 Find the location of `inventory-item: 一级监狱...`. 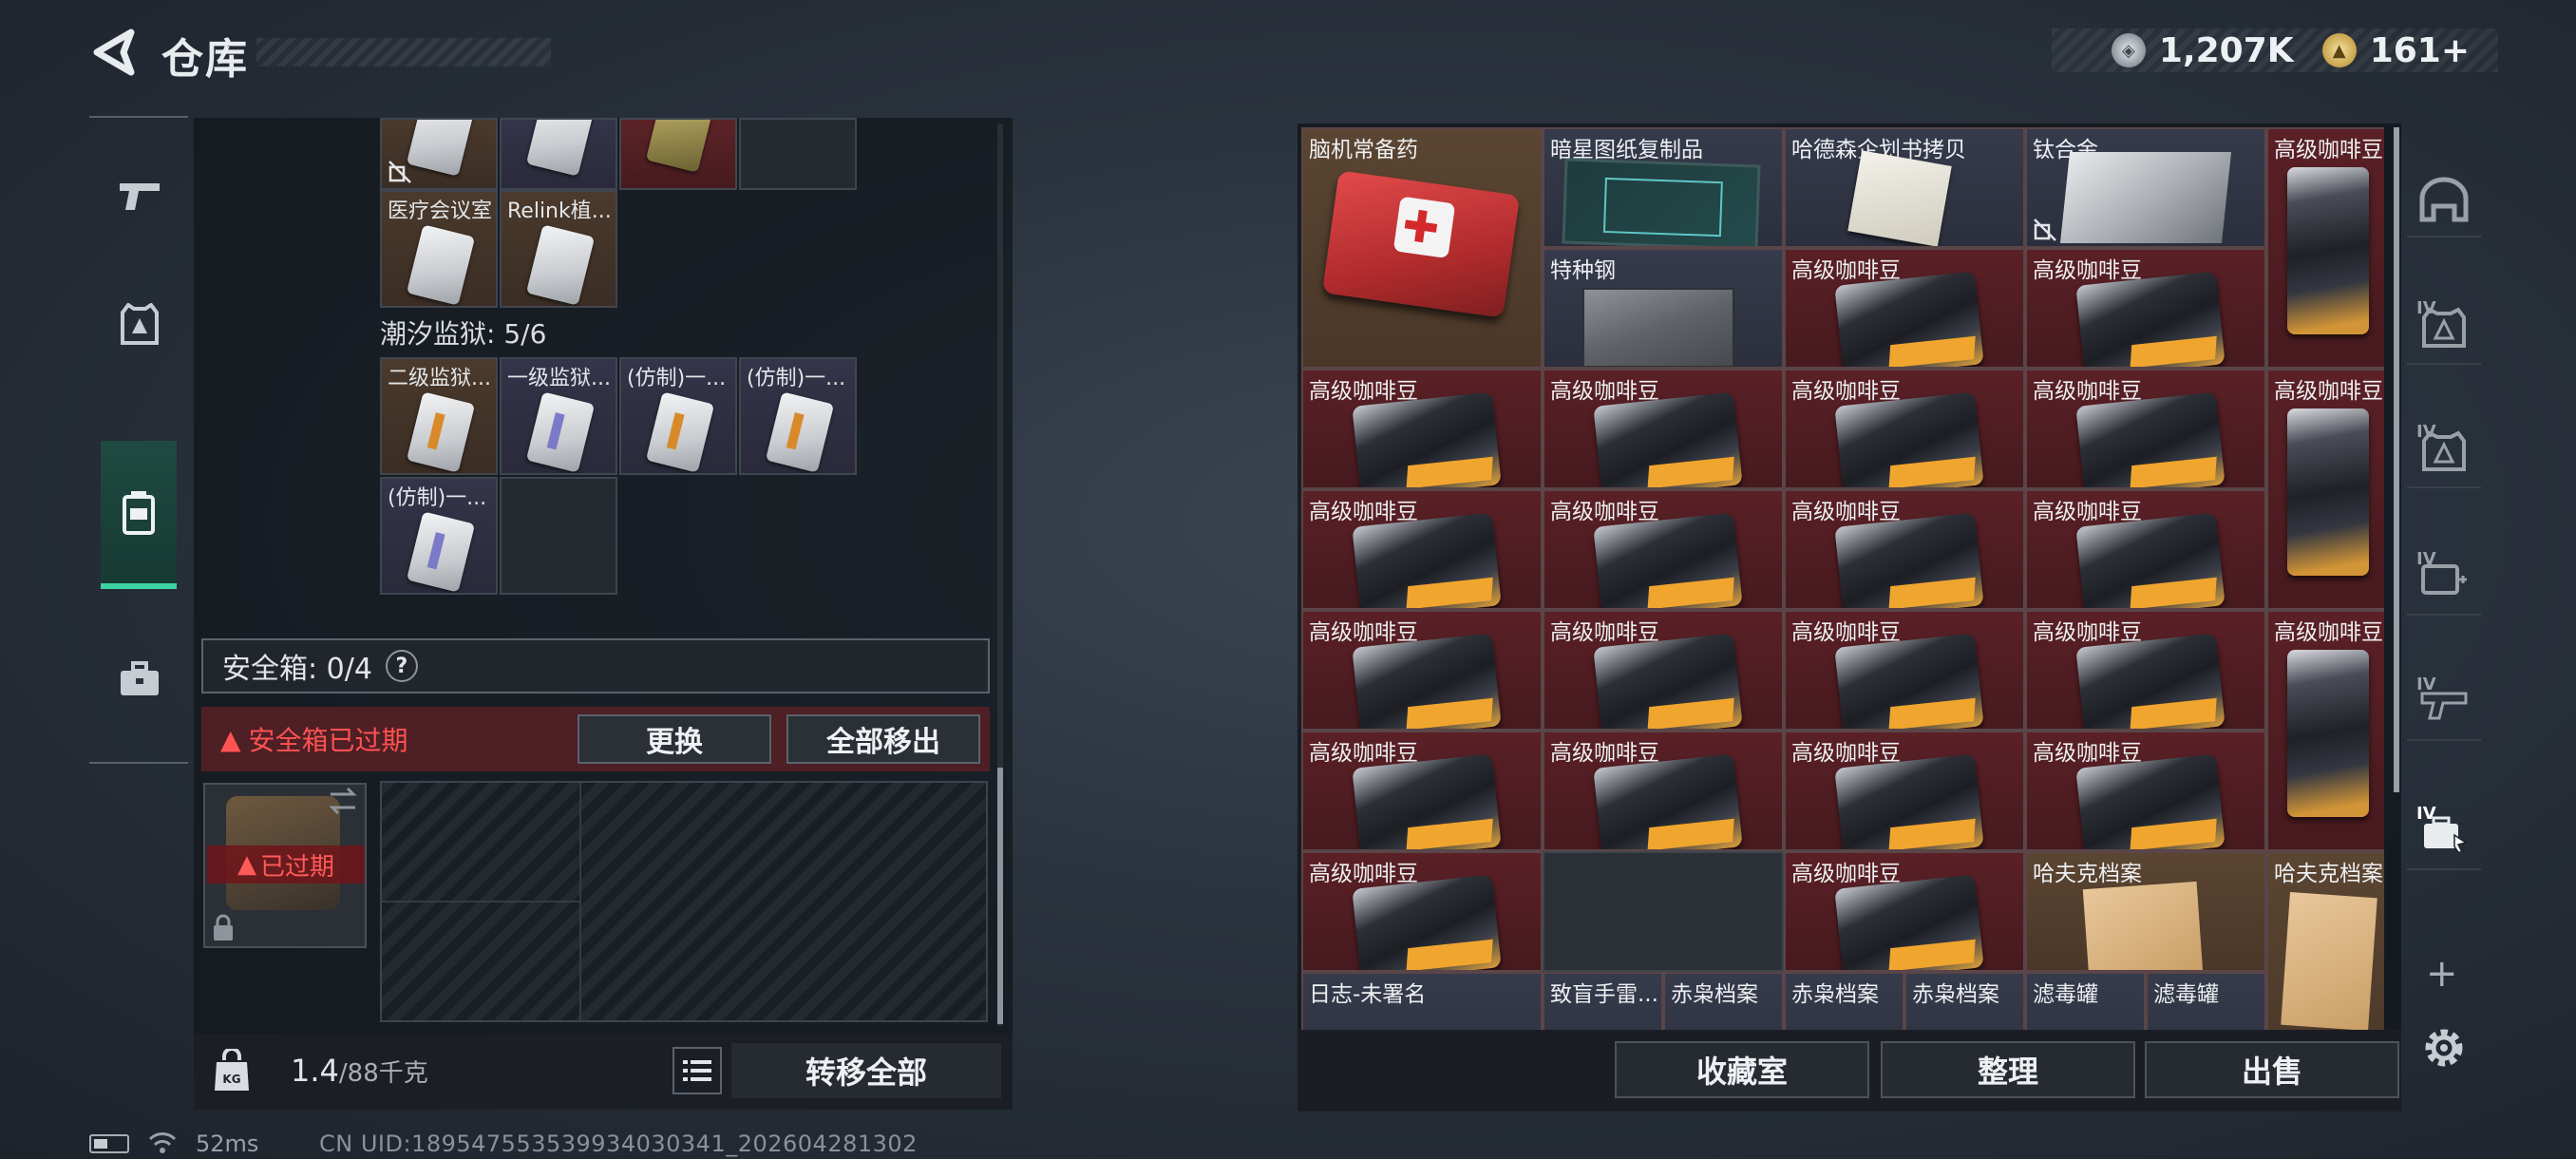

inventory-item: 一级监狱... is located at coordinates (558, 416).